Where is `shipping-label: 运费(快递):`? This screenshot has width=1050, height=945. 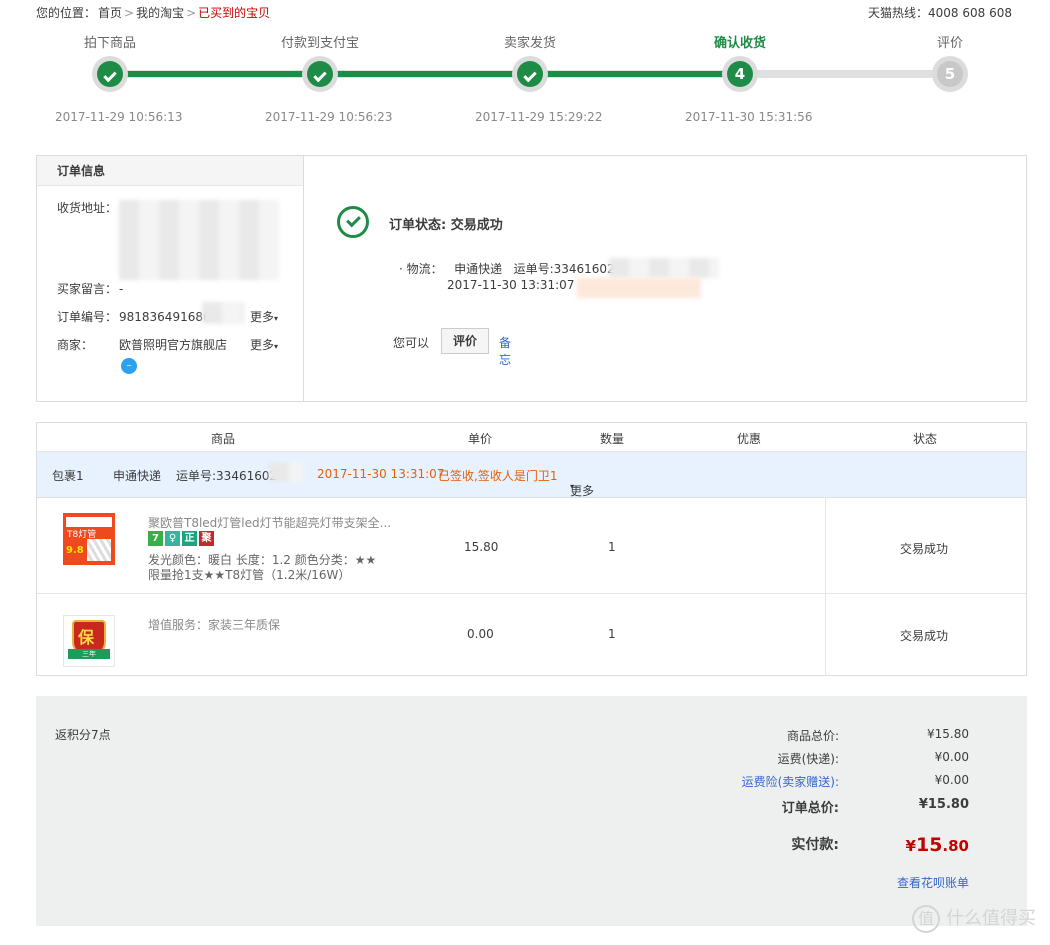
shipping-label: 运费(快递): is located at coordinates (808, 759).